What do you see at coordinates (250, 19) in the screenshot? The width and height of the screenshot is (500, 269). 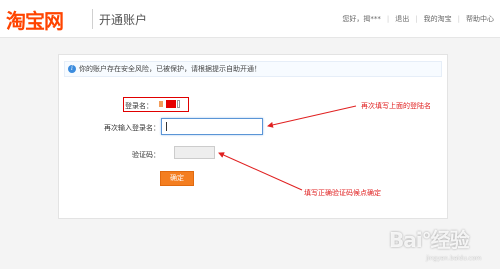 I see `top-header: 淘宝网 开通账户 您好，揭*** | 退出 | 我的淘宝 | 帮助中心` at bounding box center [250, 19].